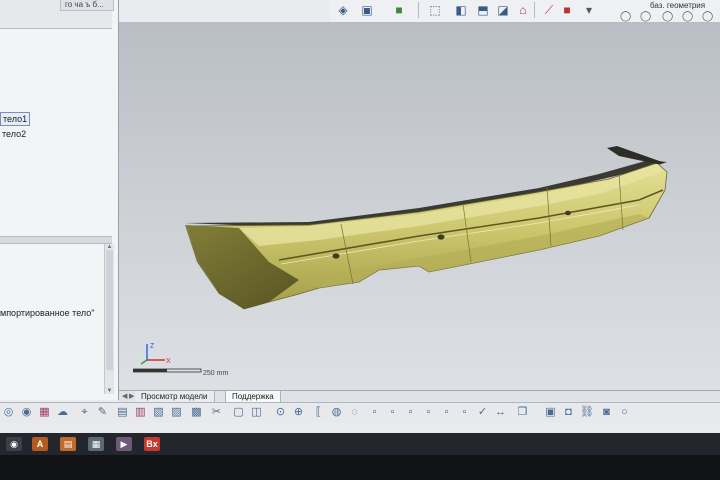 This screenshot has width=720, height=480. Describe the element at coordinates (168, 361) in the screenshot. I see `x-axis-label: X` at that location.